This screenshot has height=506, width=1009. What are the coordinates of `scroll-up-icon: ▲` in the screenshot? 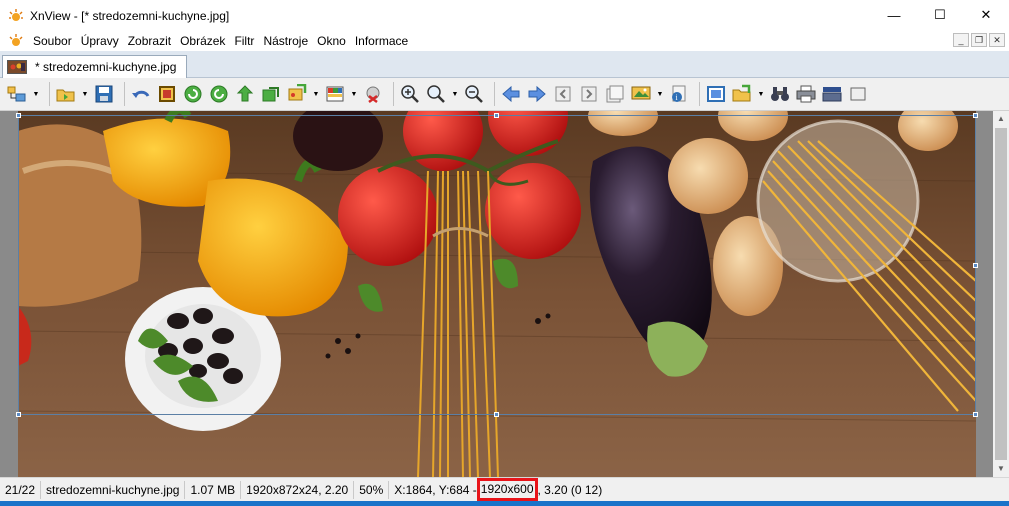 It's located at (1001, 119).